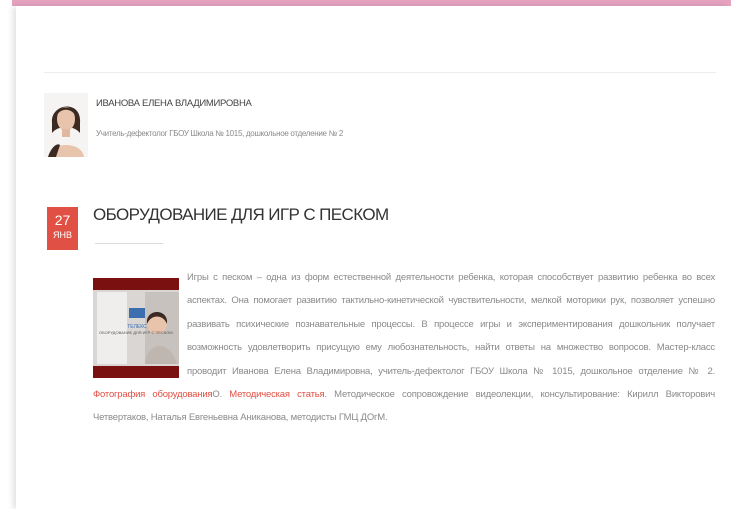  I want to click on header-divider, so click(380, 72).